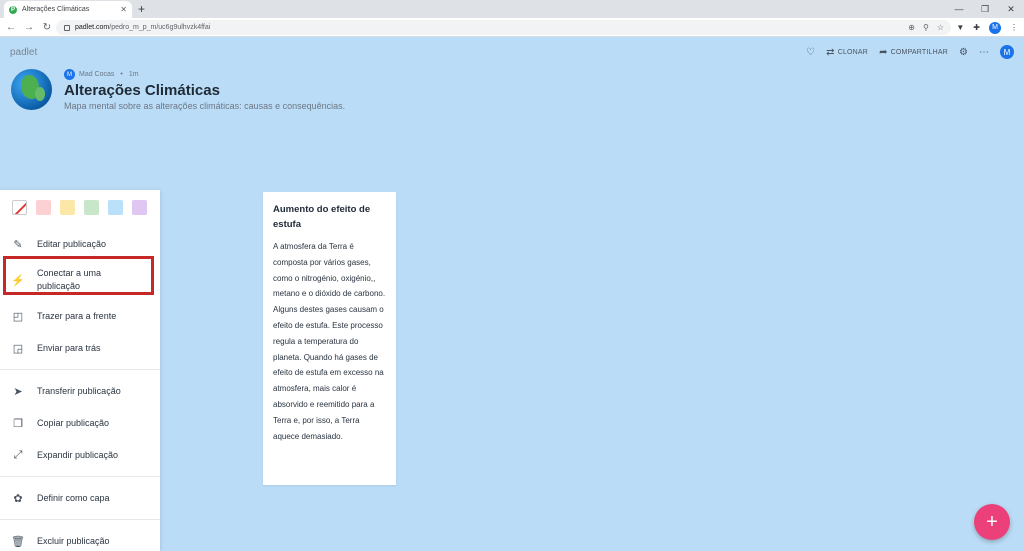  What do you see at coordinates (810, 52) in the screenshot?
I see `heart-icon: ♡` at bounding box center [810, 52].